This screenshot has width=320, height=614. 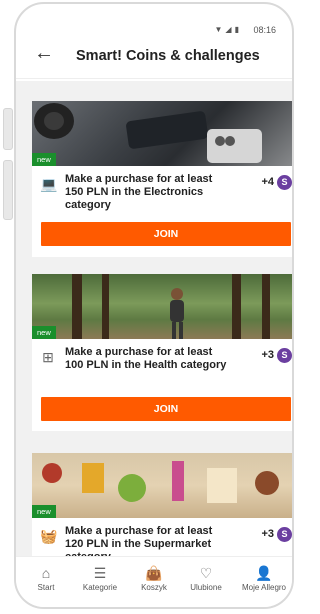 I want to click on home-icon: ⌂, so click(x=46, y=573).